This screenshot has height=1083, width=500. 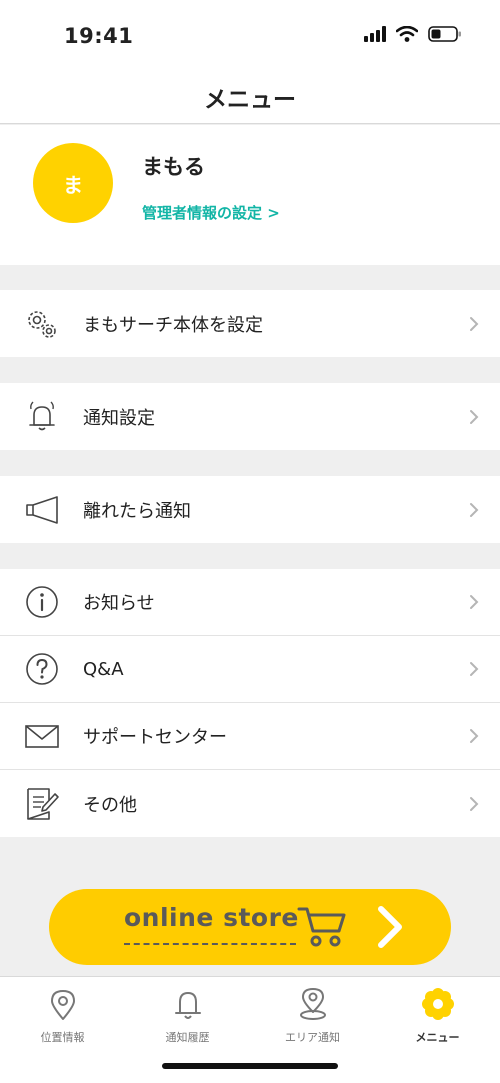 I want to click on navigation-bar: メニュー, so click(x=250, y=98).